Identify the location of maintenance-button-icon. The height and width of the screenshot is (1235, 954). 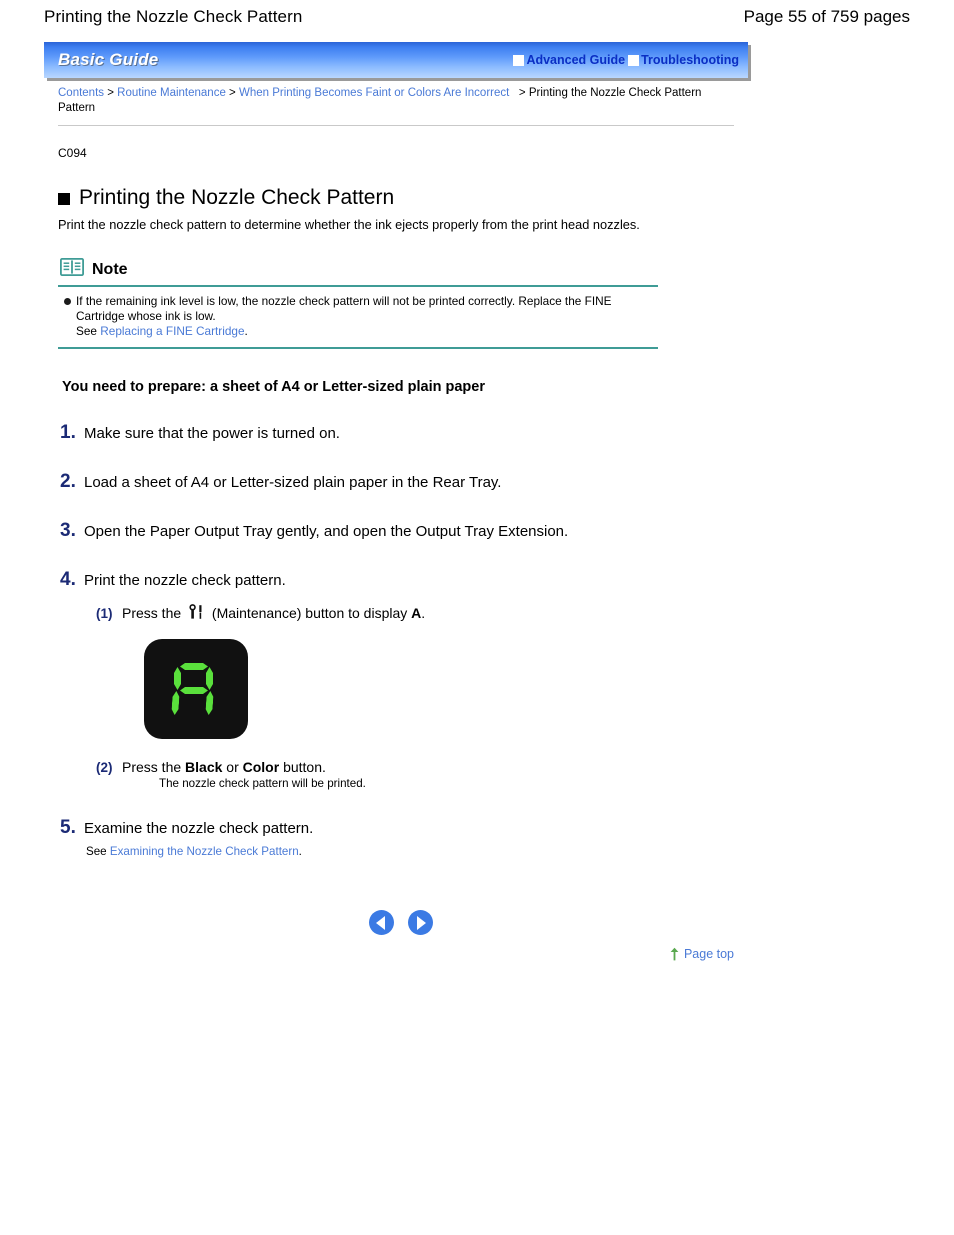
(196, 612).